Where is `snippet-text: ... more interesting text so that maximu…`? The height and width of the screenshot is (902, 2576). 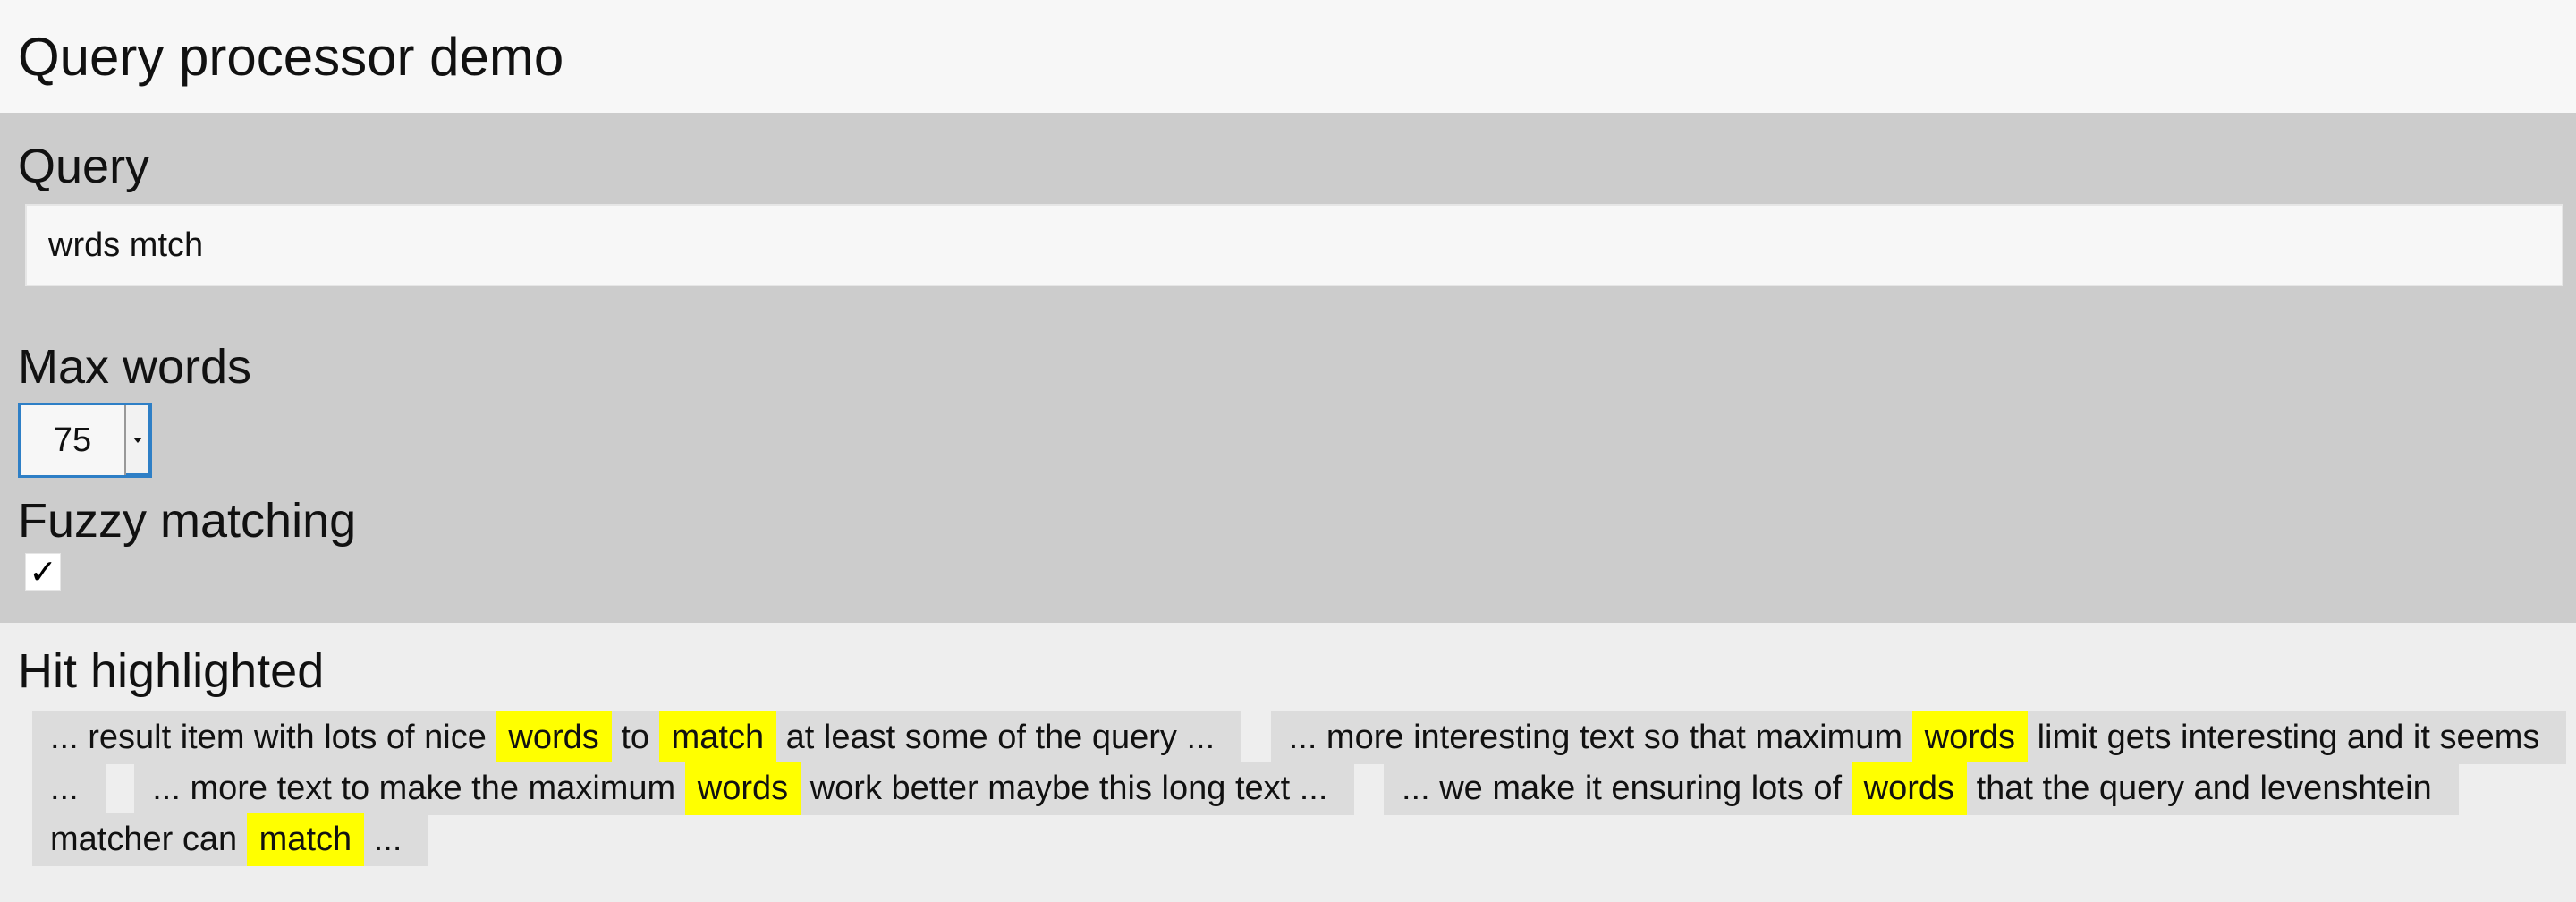
snippet-text: ... more interesting text so that maximu… is located at coordinates (1595, 737).